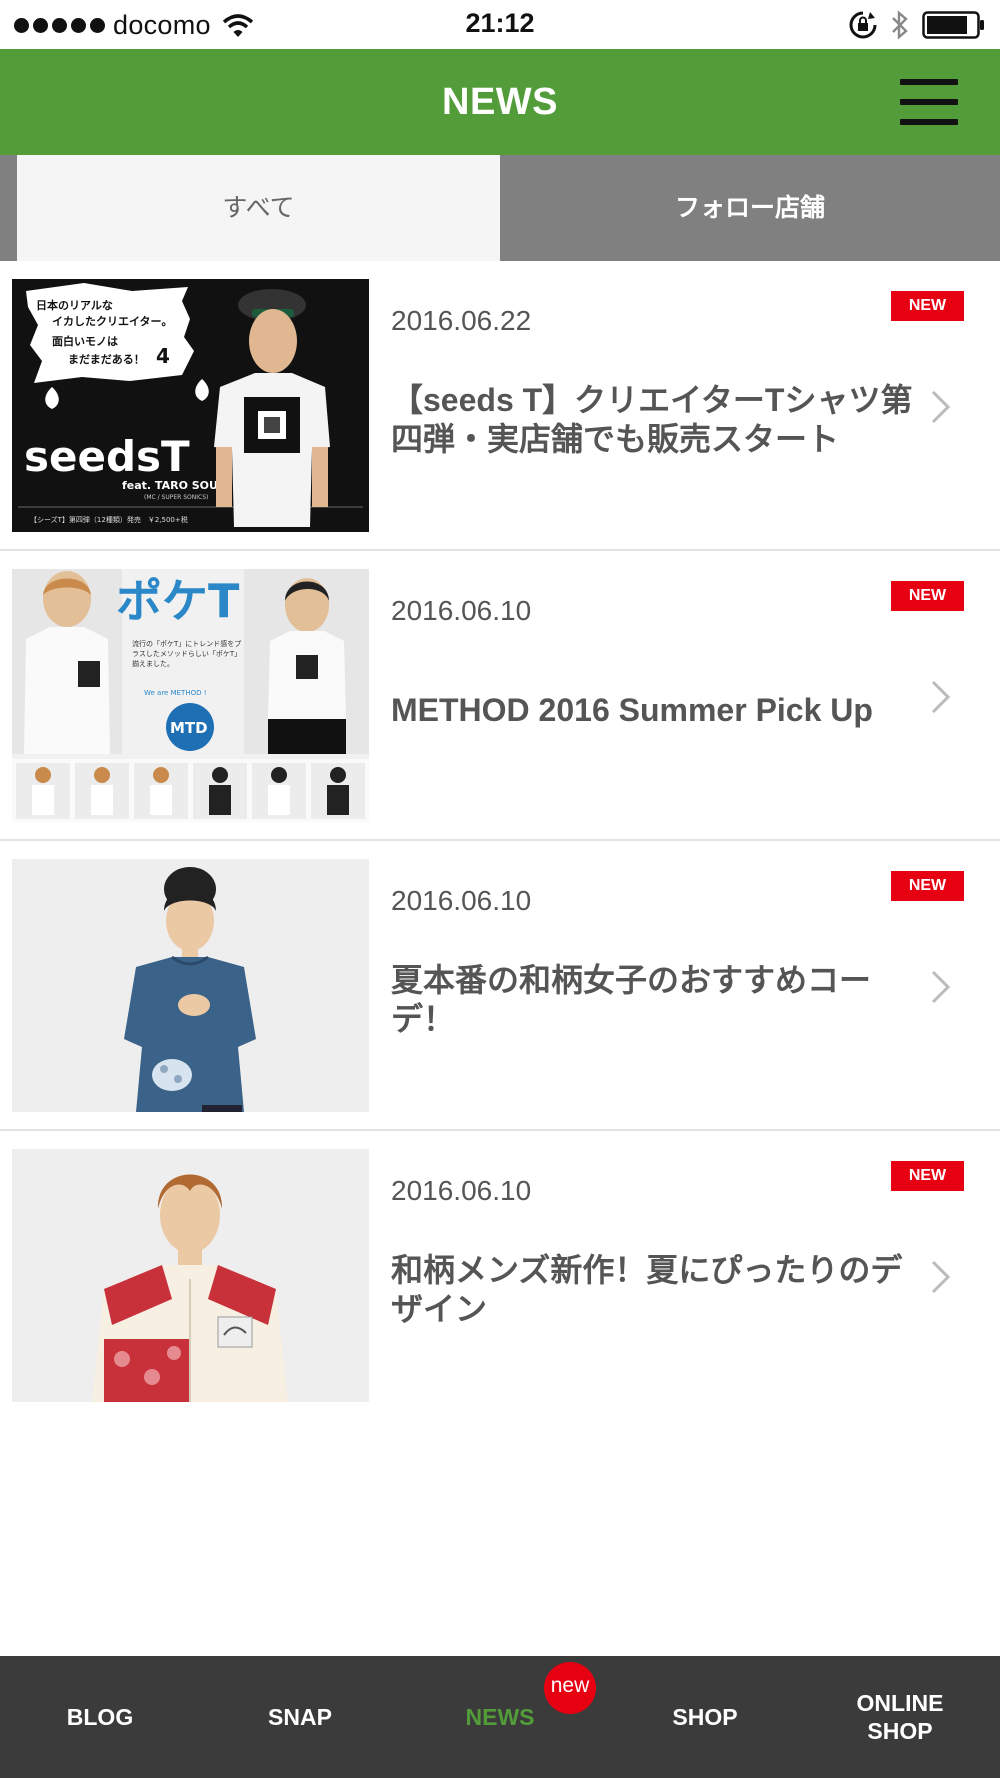  Describe the element at coordinates (953, 25) in the screenshot. I see `battery-icon` at that location.